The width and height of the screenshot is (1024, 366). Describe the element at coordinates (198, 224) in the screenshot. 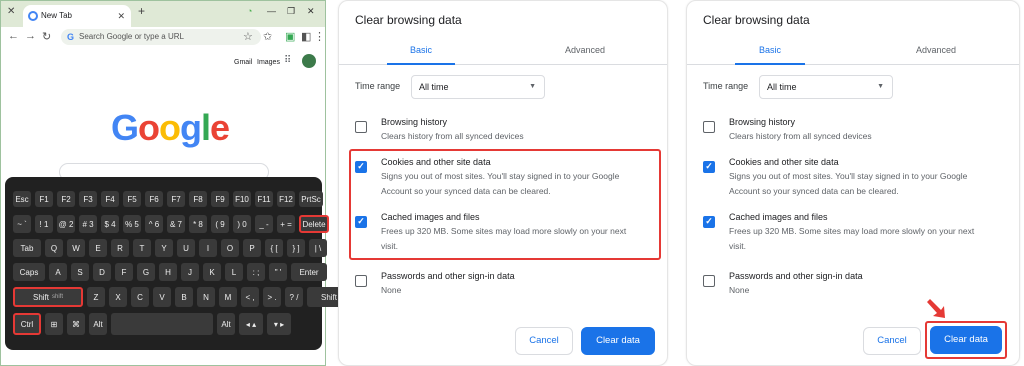

I see `key-8: * 8` at that location.